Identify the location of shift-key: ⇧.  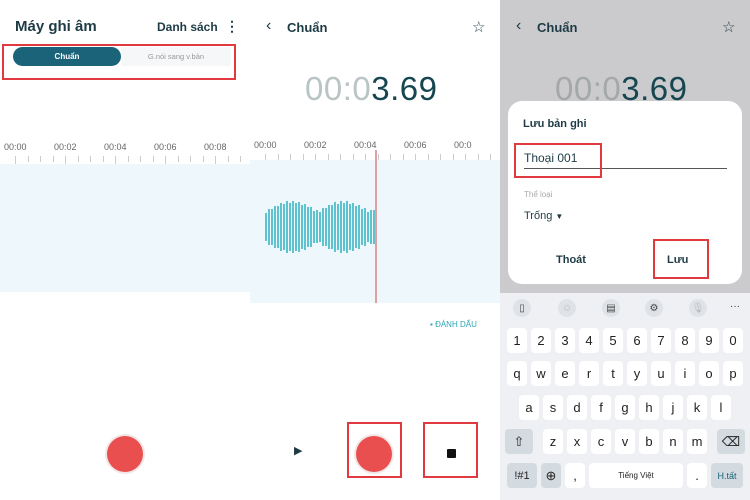
(519, 441).